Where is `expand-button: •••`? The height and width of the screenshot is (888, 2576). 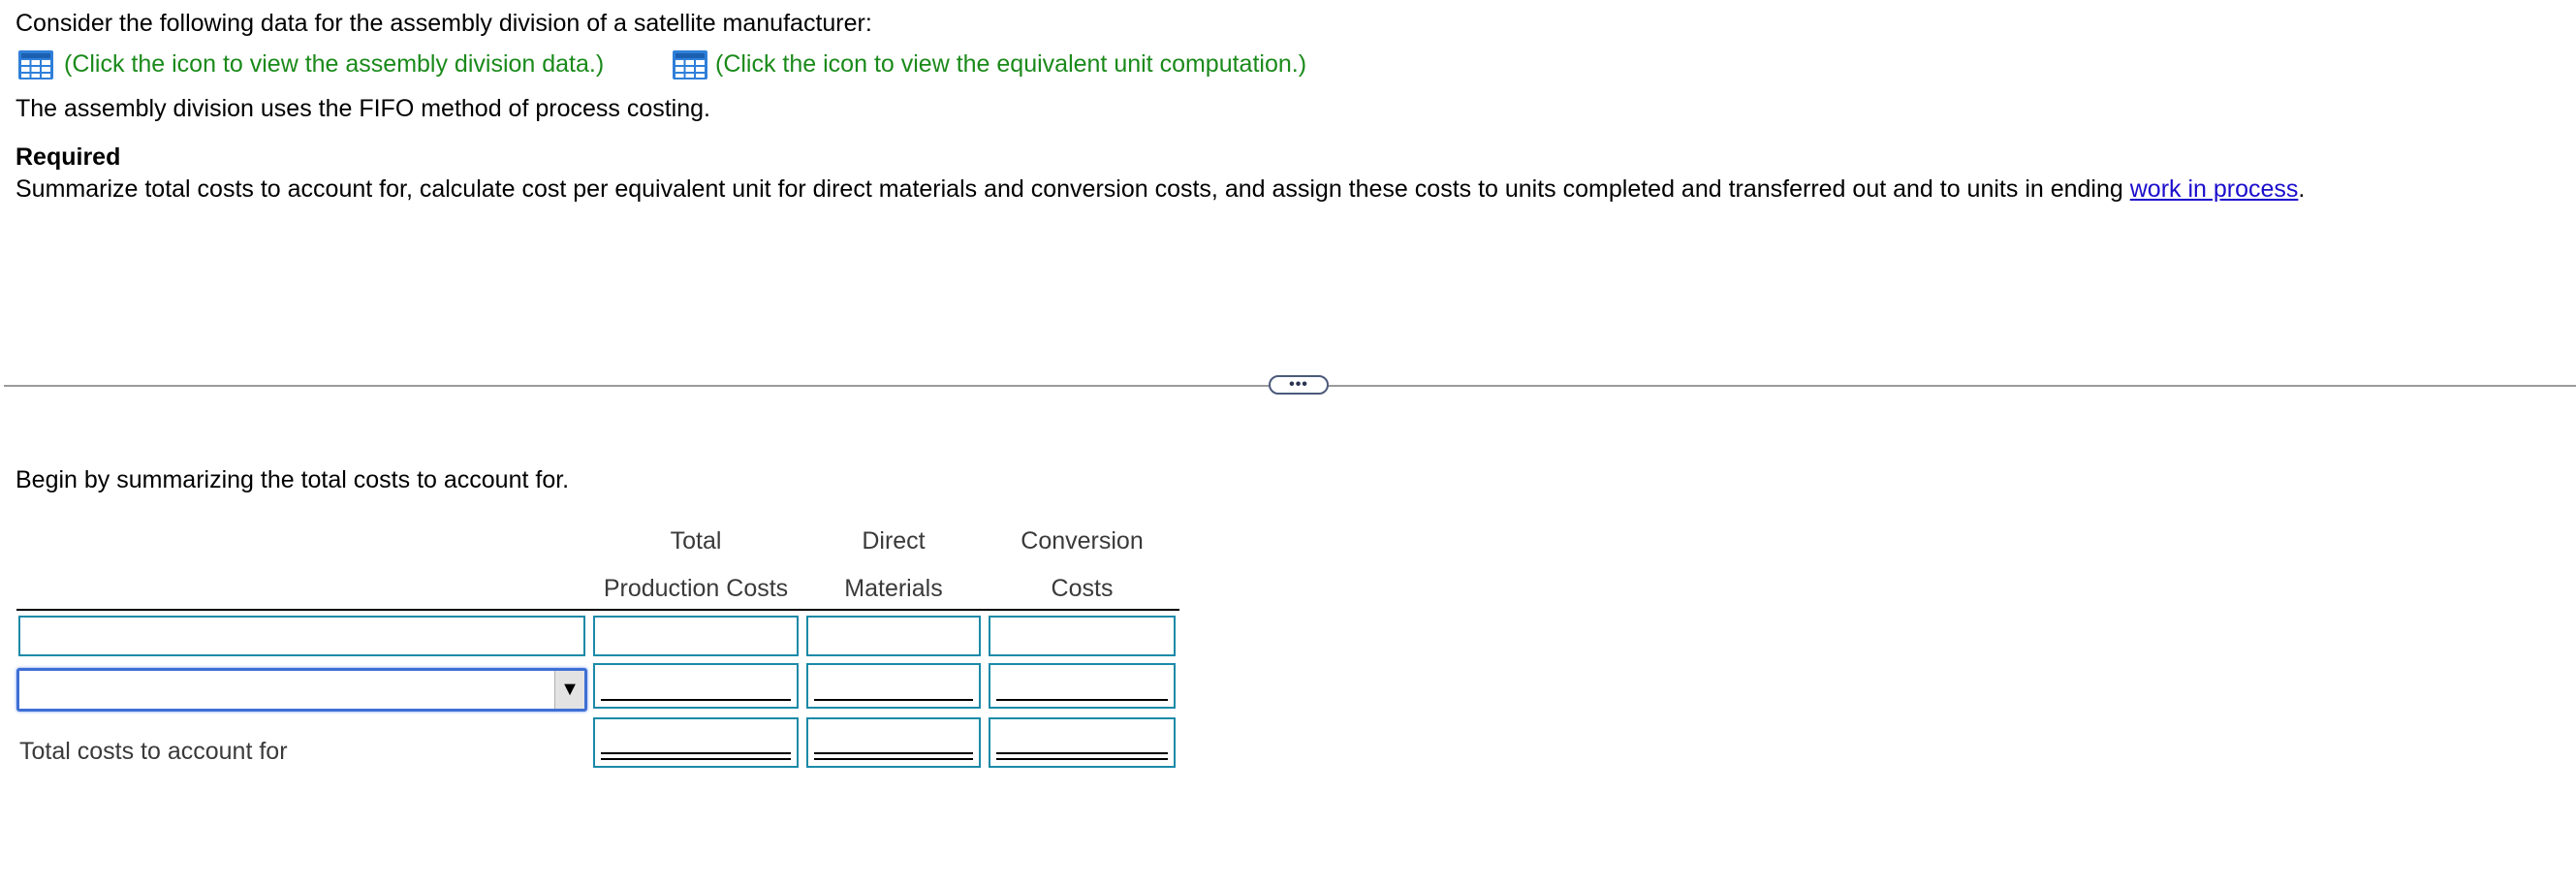
expand-button: ••• is located at coordinates (1299, 385).